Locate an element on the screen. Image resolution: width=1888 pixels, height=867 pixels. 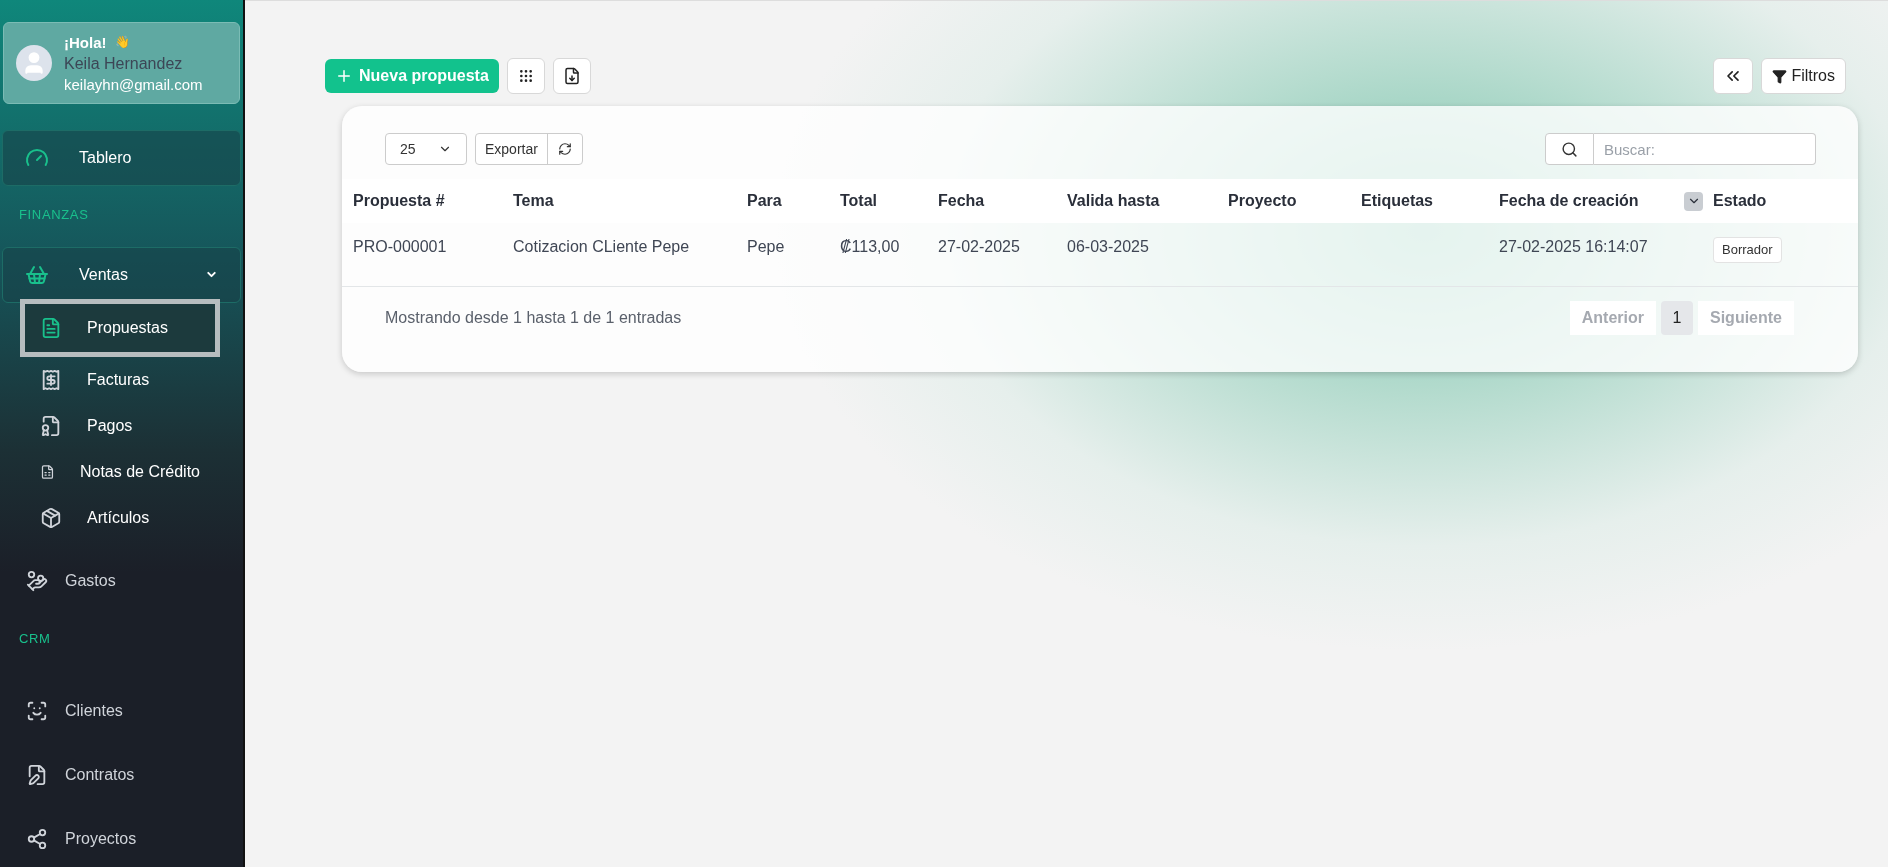
table-cell-text: PRO-000001 is located at coordinates (400, 247).